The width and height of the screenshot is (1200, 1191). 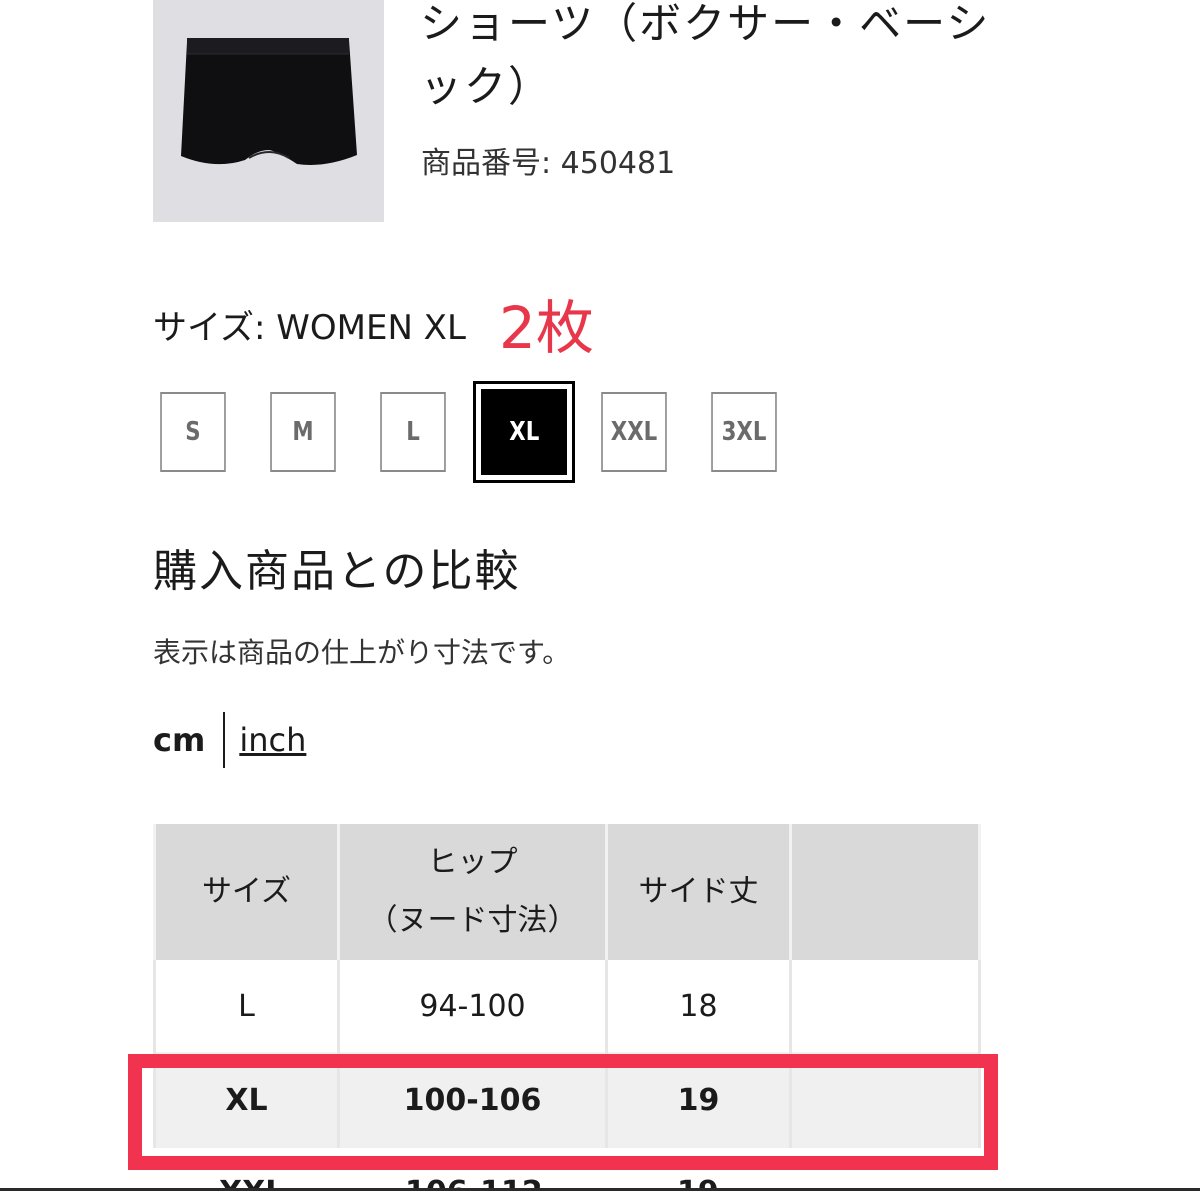 What do you see at coordinates (337, 571) in the screenshot?
I see `comparison-title: 購入商品との比較` at bounding box center [337, 571].